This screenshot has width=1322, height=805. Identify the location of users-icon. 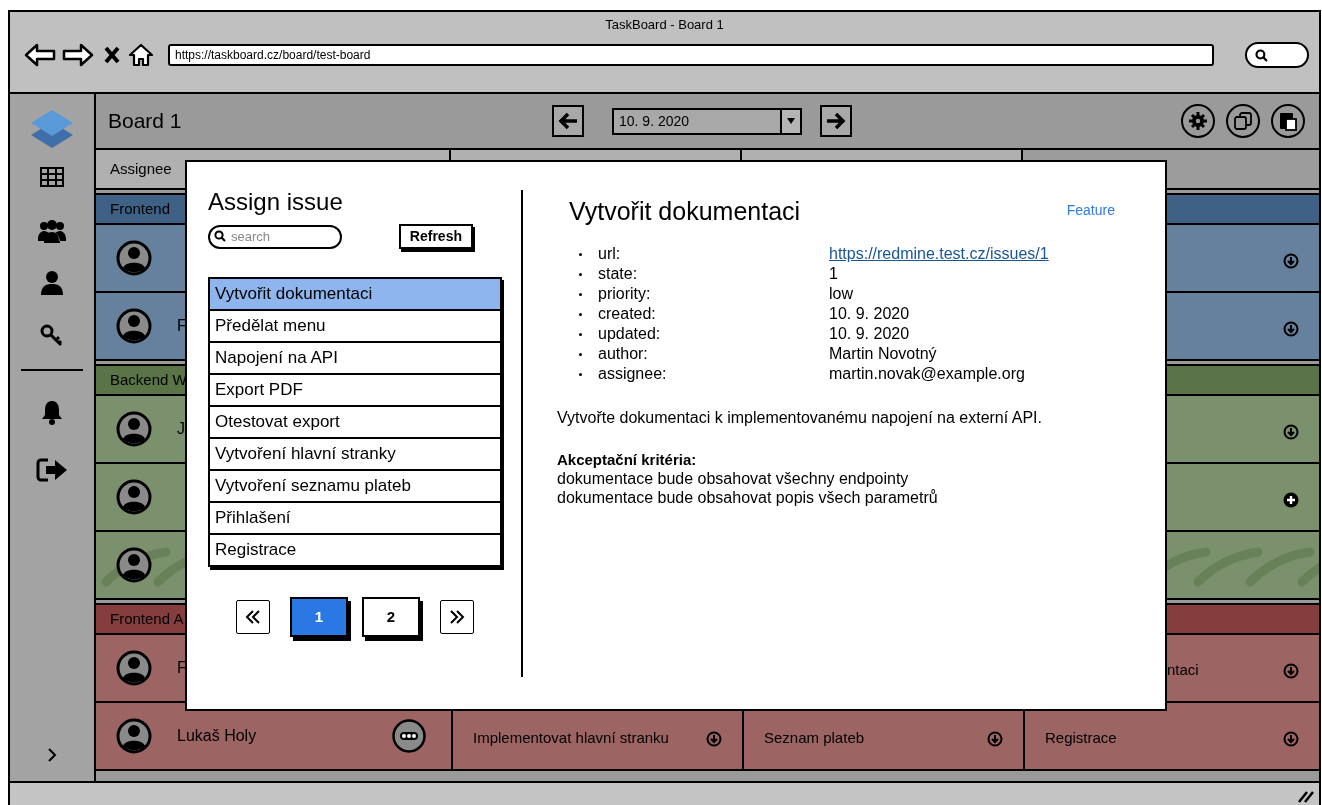
(52, 231).